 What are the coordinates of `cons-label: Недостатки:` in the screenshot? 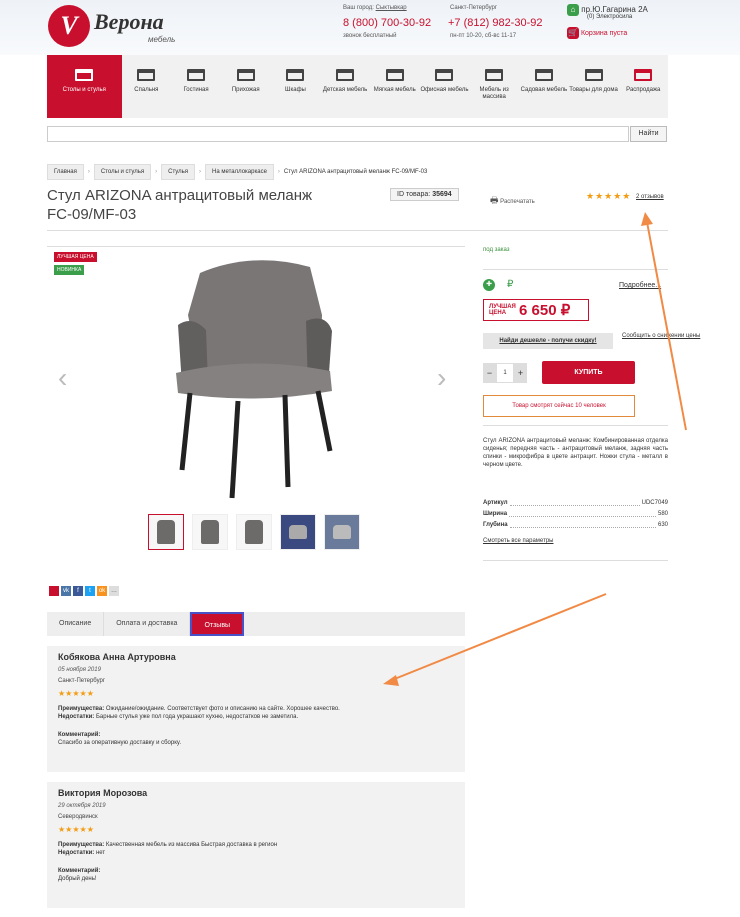 It's located at (76, 853).